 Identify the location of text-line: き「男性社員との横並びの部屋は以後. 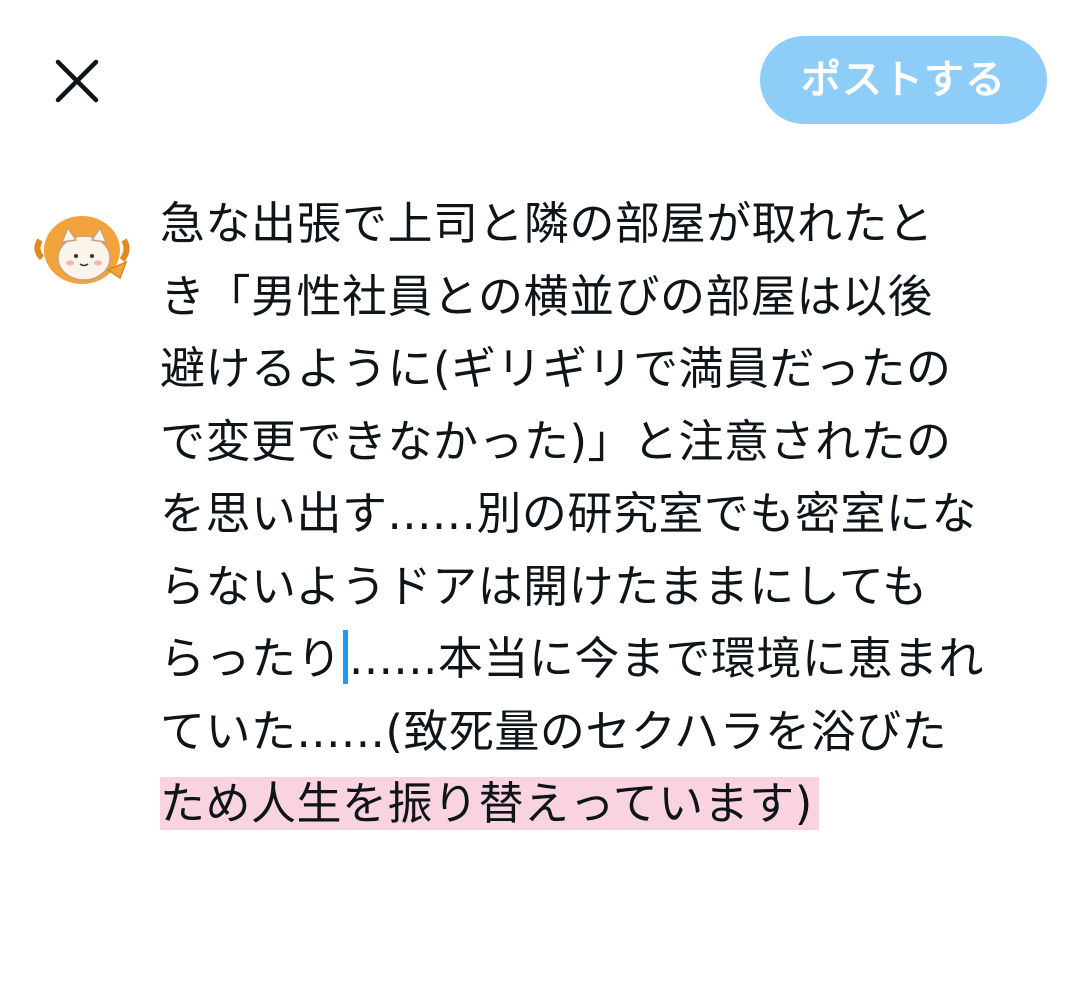
(547, 296).